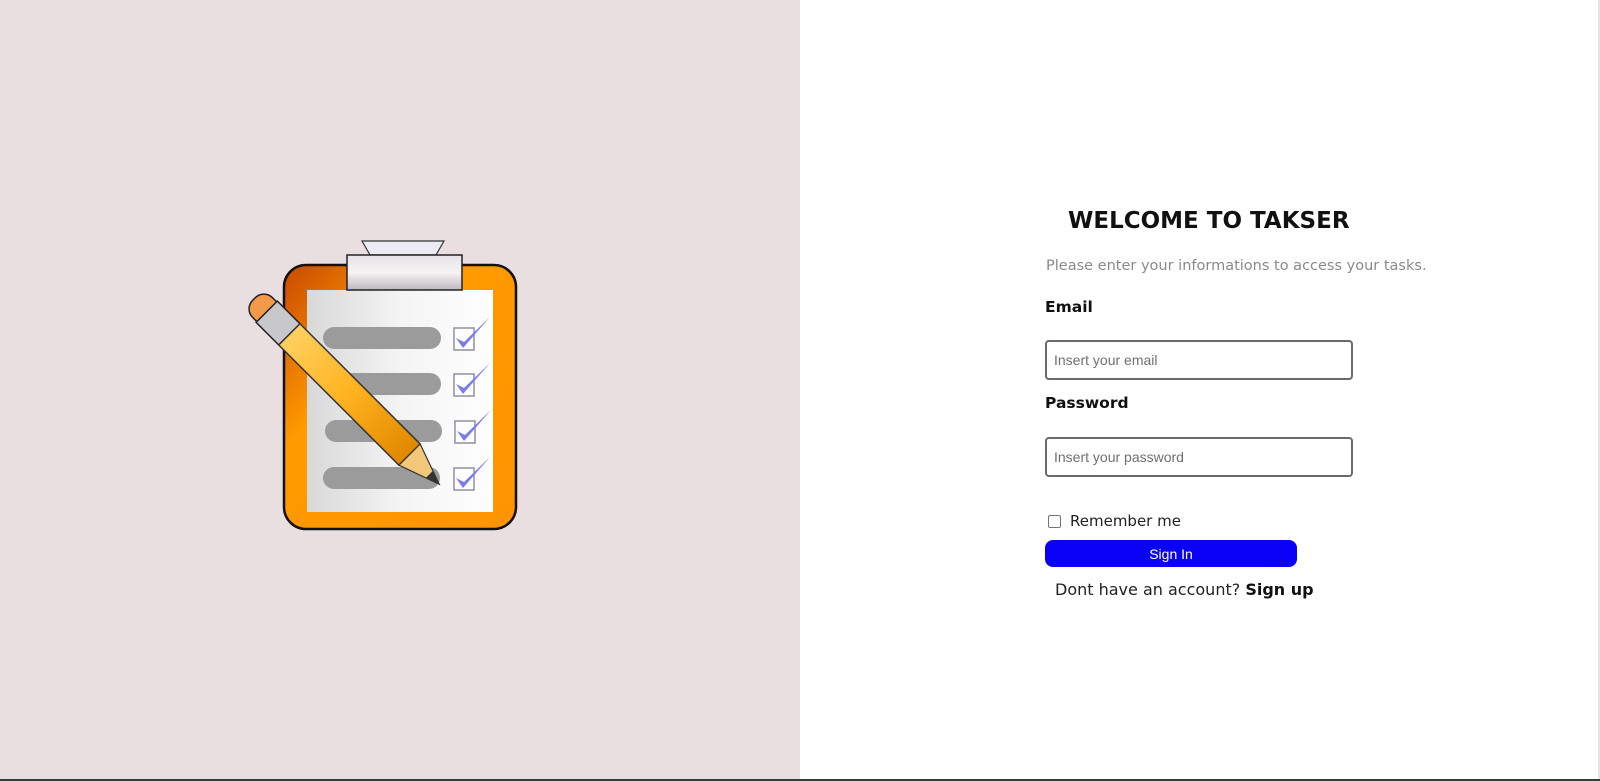 The image size is (1600, 781). I want to click on signup-prompt-row: Dont have an account? Sign up, so click(1184, 589).